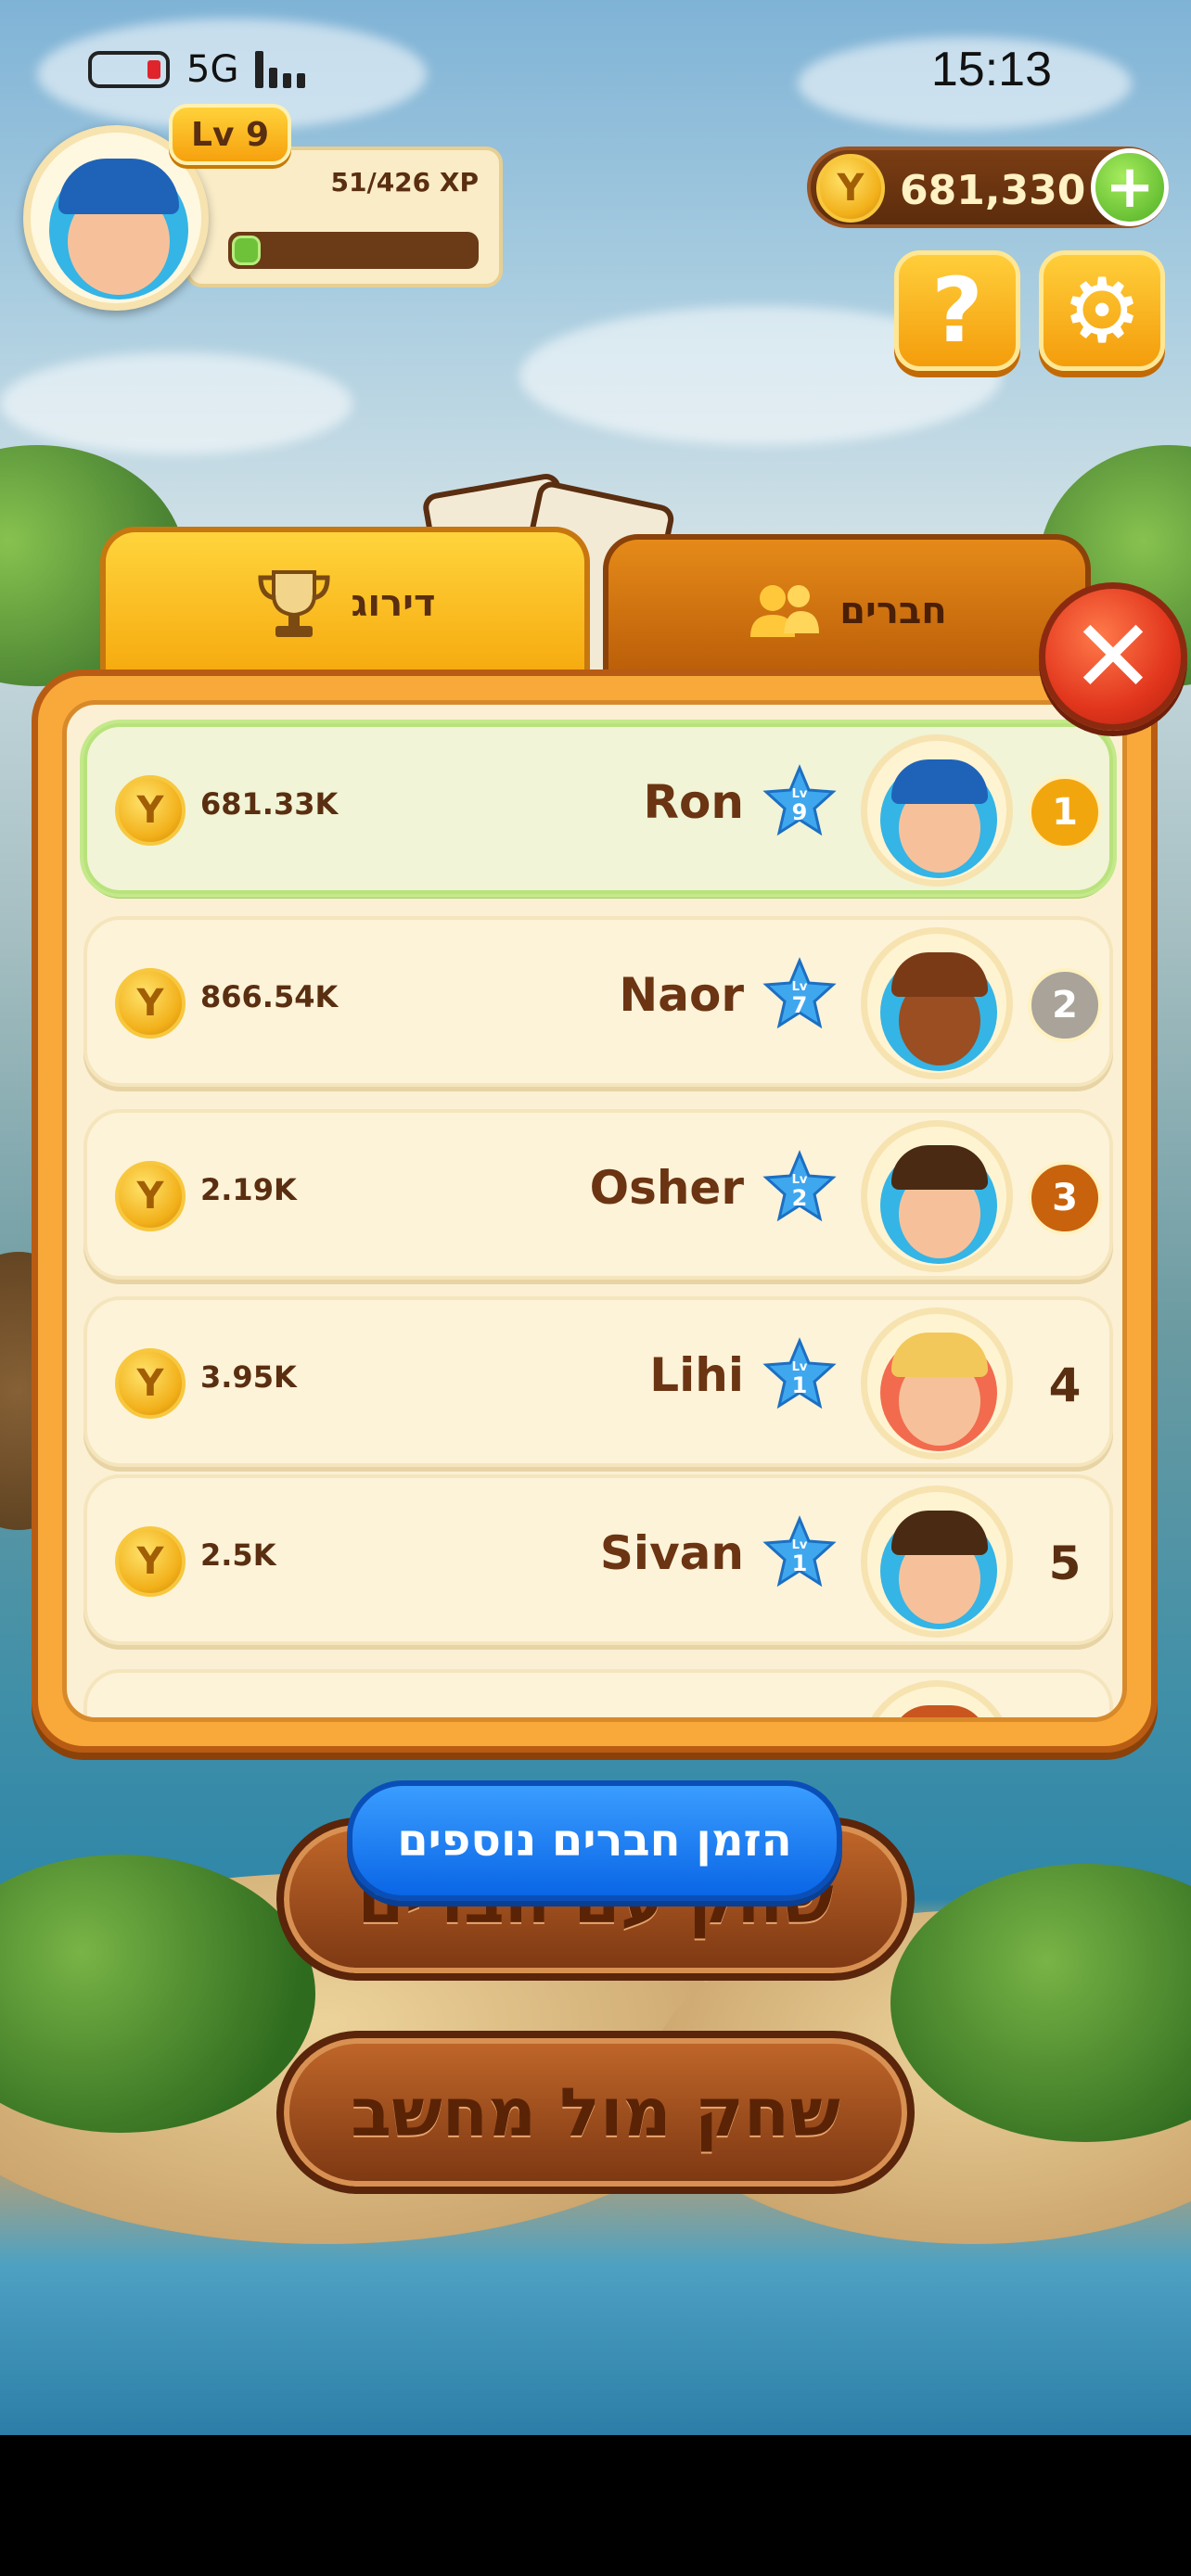 The image size is (1191, 2576). I want to click on question-icon: ?, so click(957, 311).